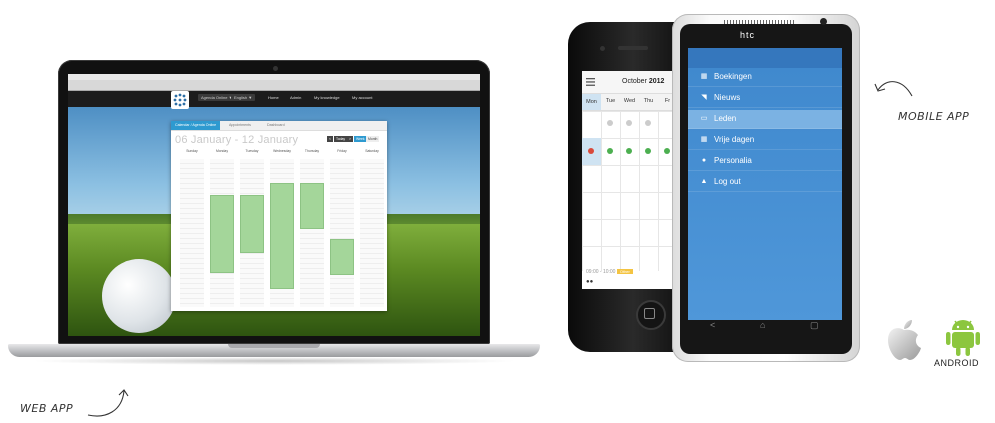 The height and width of the screenshot is (423, 995). What do you see at coordinates (591, 102) in the screenshot?
I see `weekday-mon: Mon` at bounding box center [591, 102].